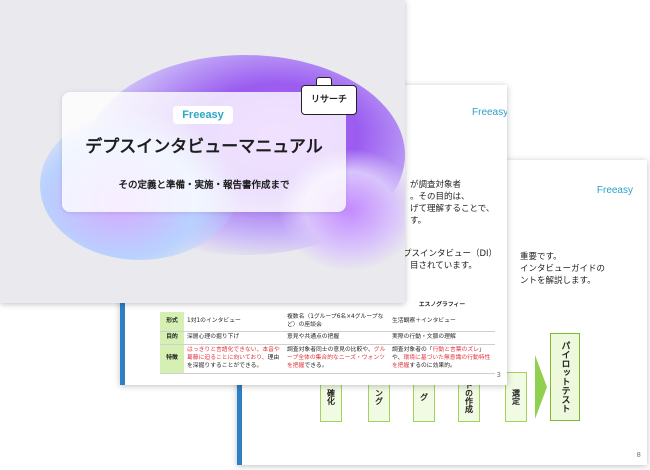  What do you see at coordinates (440, 197) in the screenshot?
I see `body-text-line: 。その目的は、` at bounding box center [440, 197].